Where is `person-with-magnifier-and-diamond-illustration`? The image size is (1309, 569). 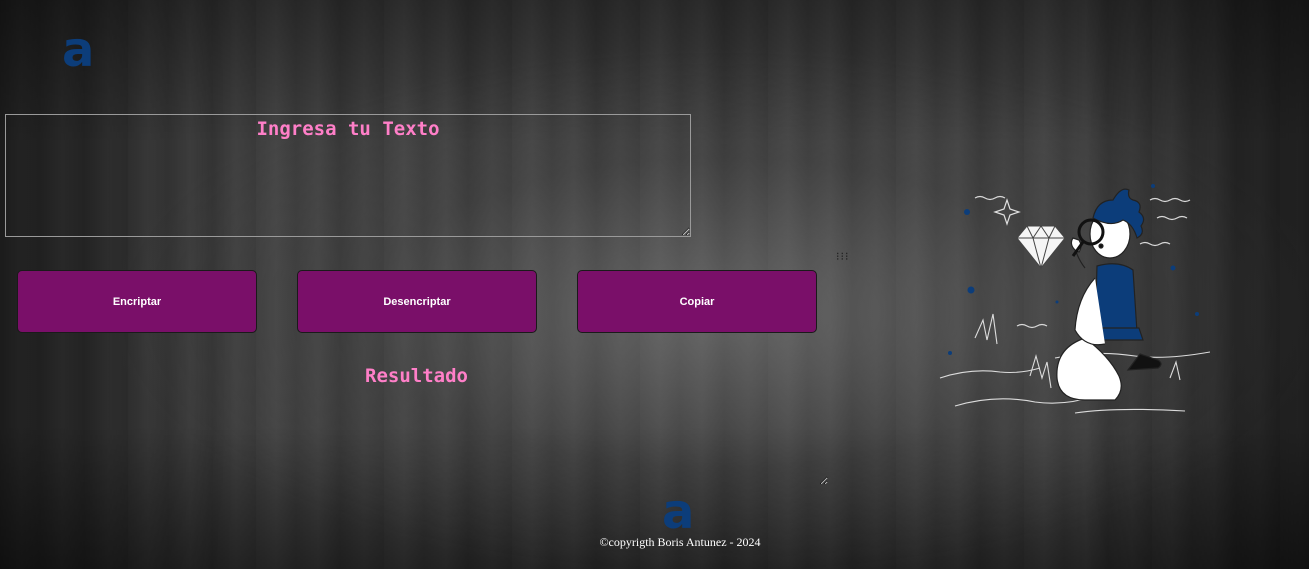
person-with-magnifier-and-diamond-illustration is located at coordinates (1074, 299).